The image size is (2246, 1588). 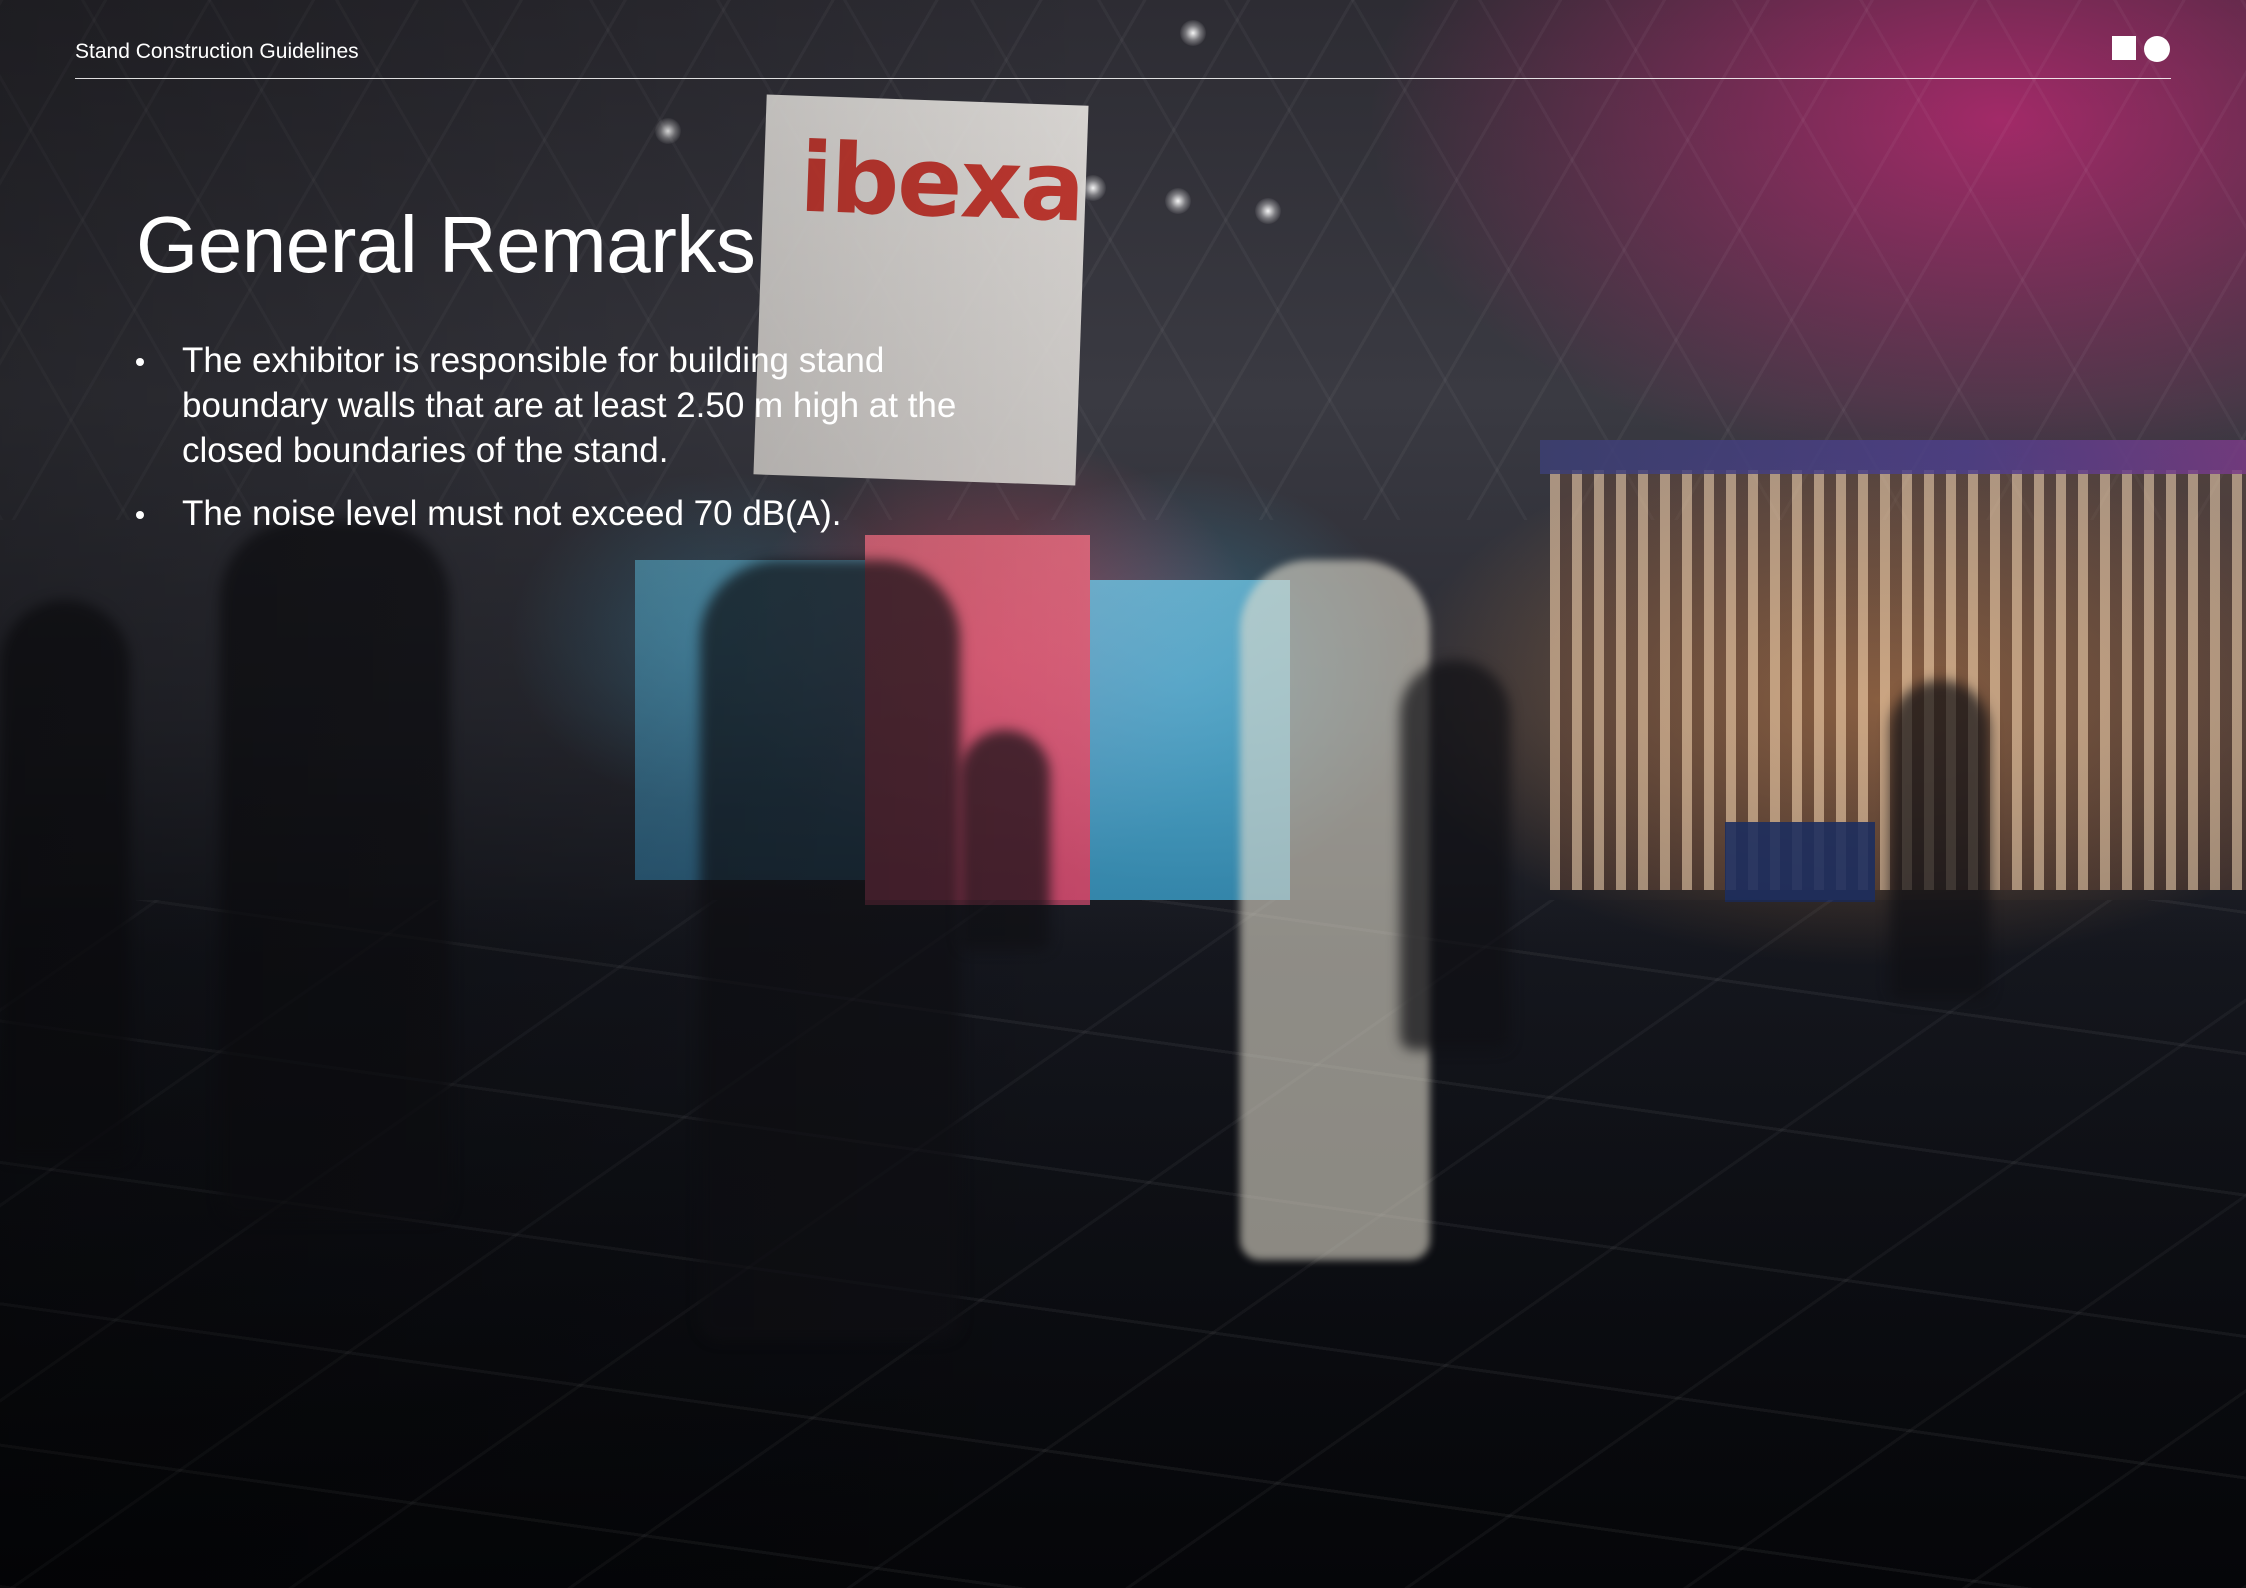 I want to click on square-circle-logo-icon, so click(x=2143, y=48).